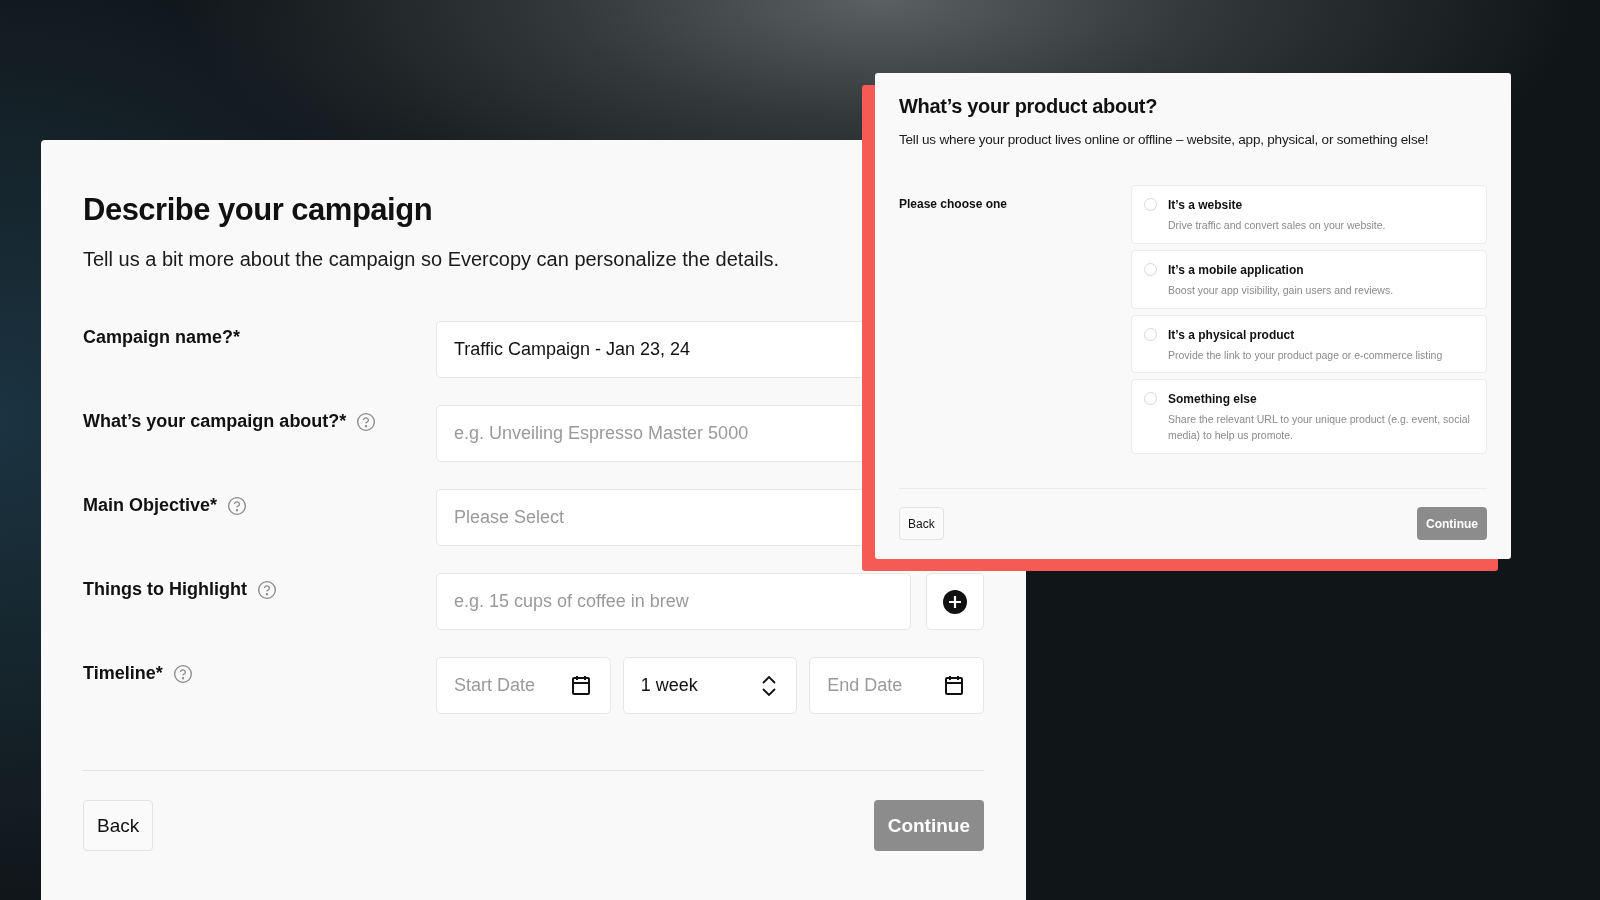 The image size is (1600, 900). I want to click on option-title: It’s a mobile application, so click(1236, 269).